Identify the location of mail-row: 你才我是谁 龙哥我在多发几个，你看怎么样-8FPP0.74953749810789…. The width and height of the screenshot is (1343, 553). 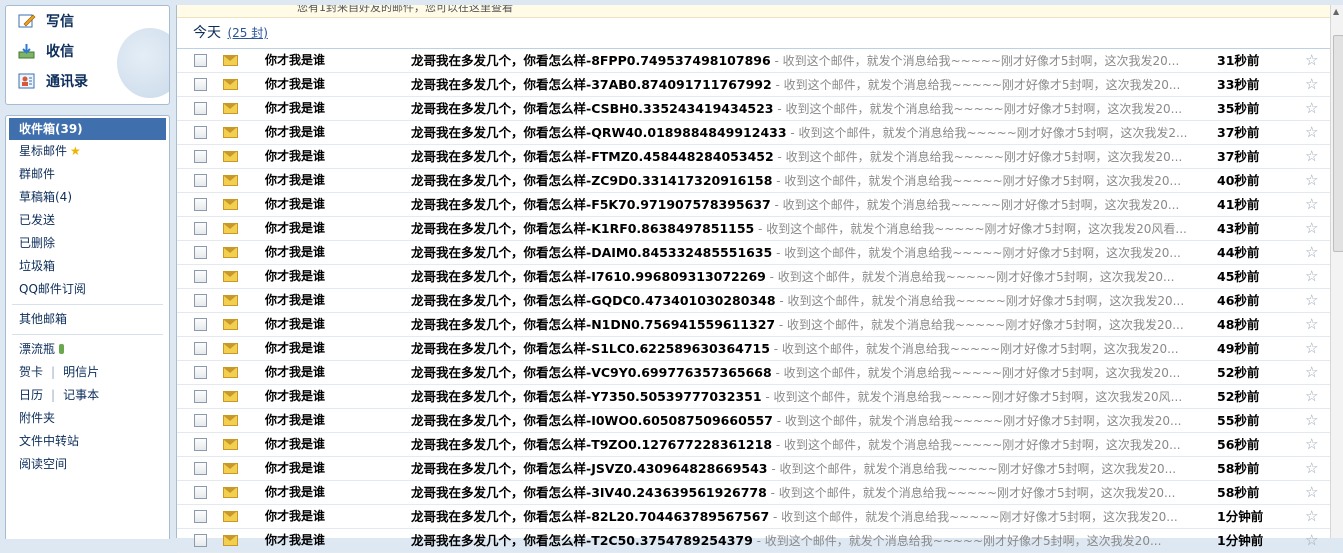
(753, 61).